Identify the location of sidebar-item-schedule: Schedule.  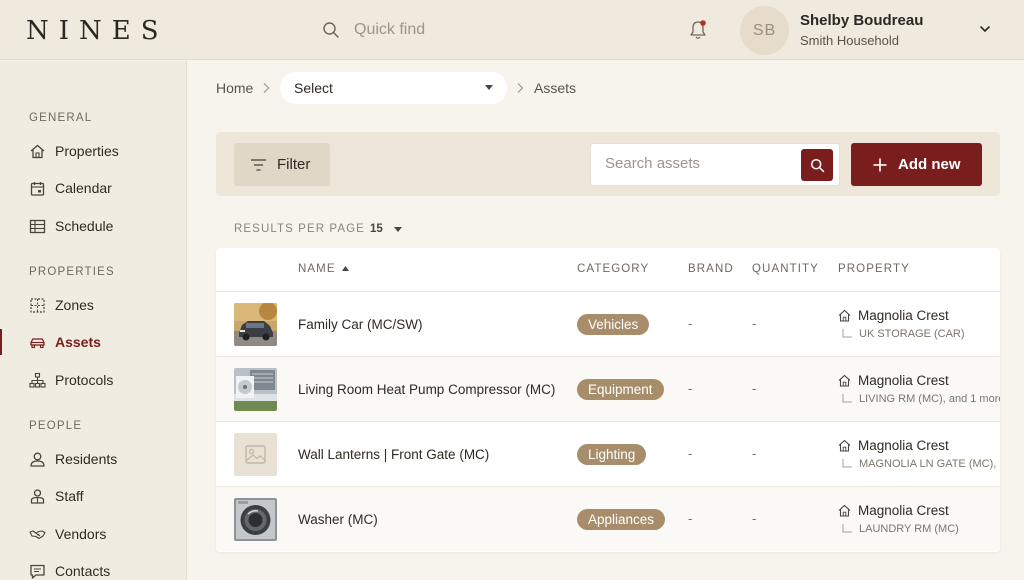
(93, 226).